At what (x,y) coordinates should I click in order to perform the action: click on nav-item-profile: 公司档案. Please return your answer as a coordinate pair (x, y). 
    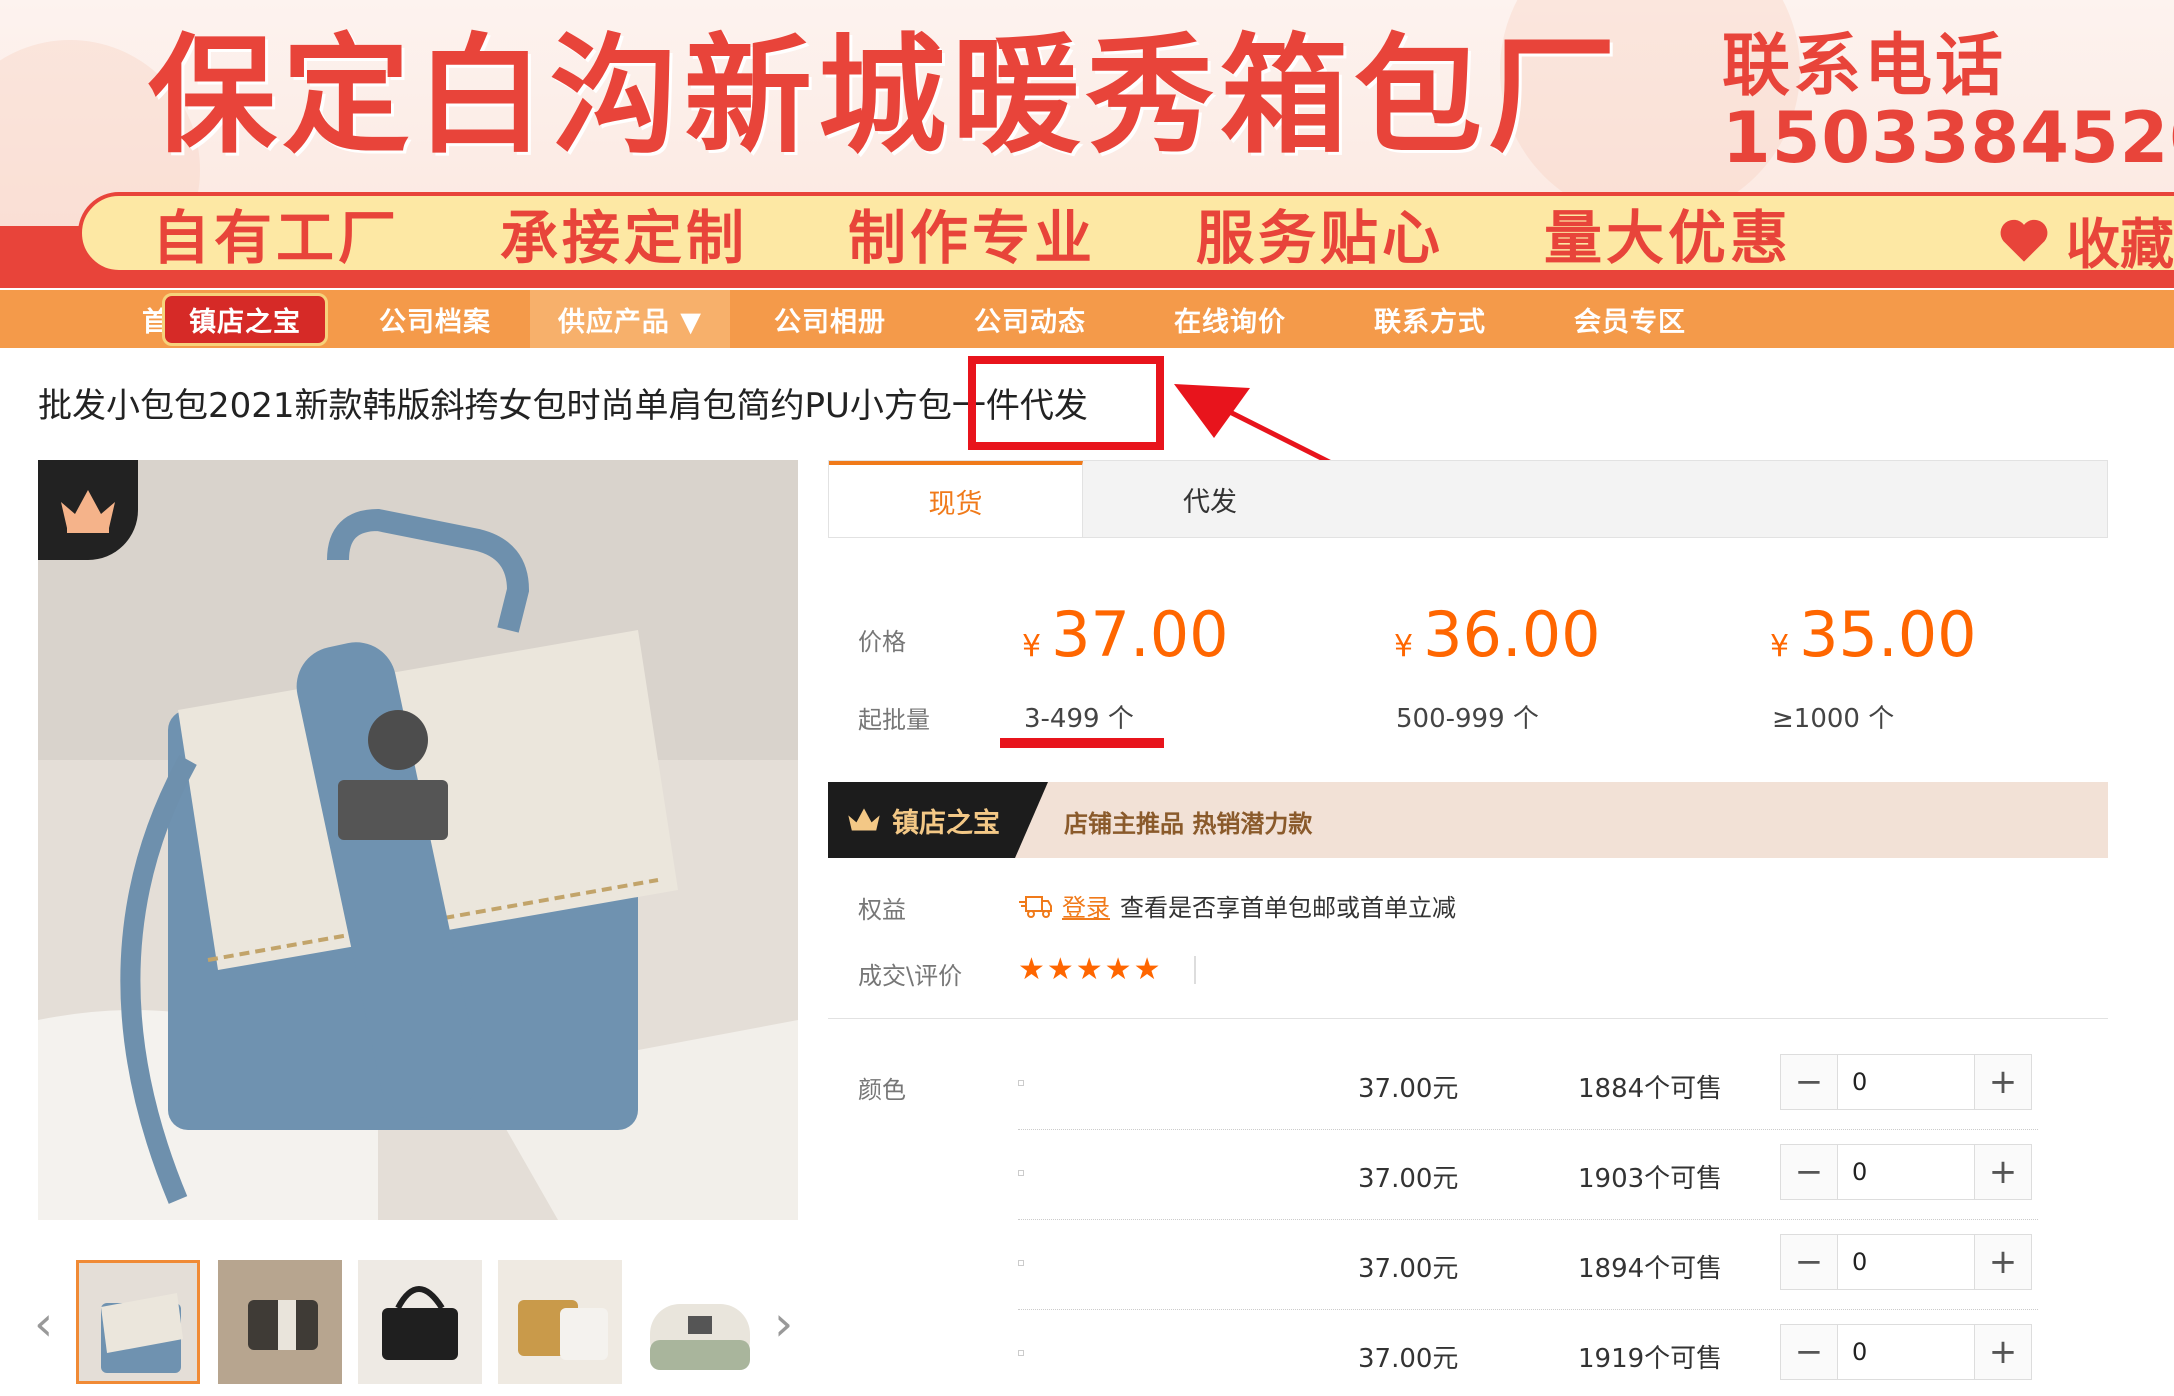
    Looking at the image, I should click on (435, 319).